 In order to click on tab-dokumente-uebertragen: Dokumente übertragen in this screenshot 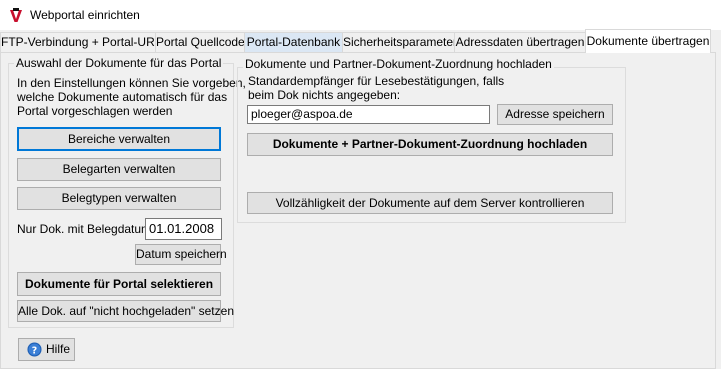, I will do `click(648, 41)`.